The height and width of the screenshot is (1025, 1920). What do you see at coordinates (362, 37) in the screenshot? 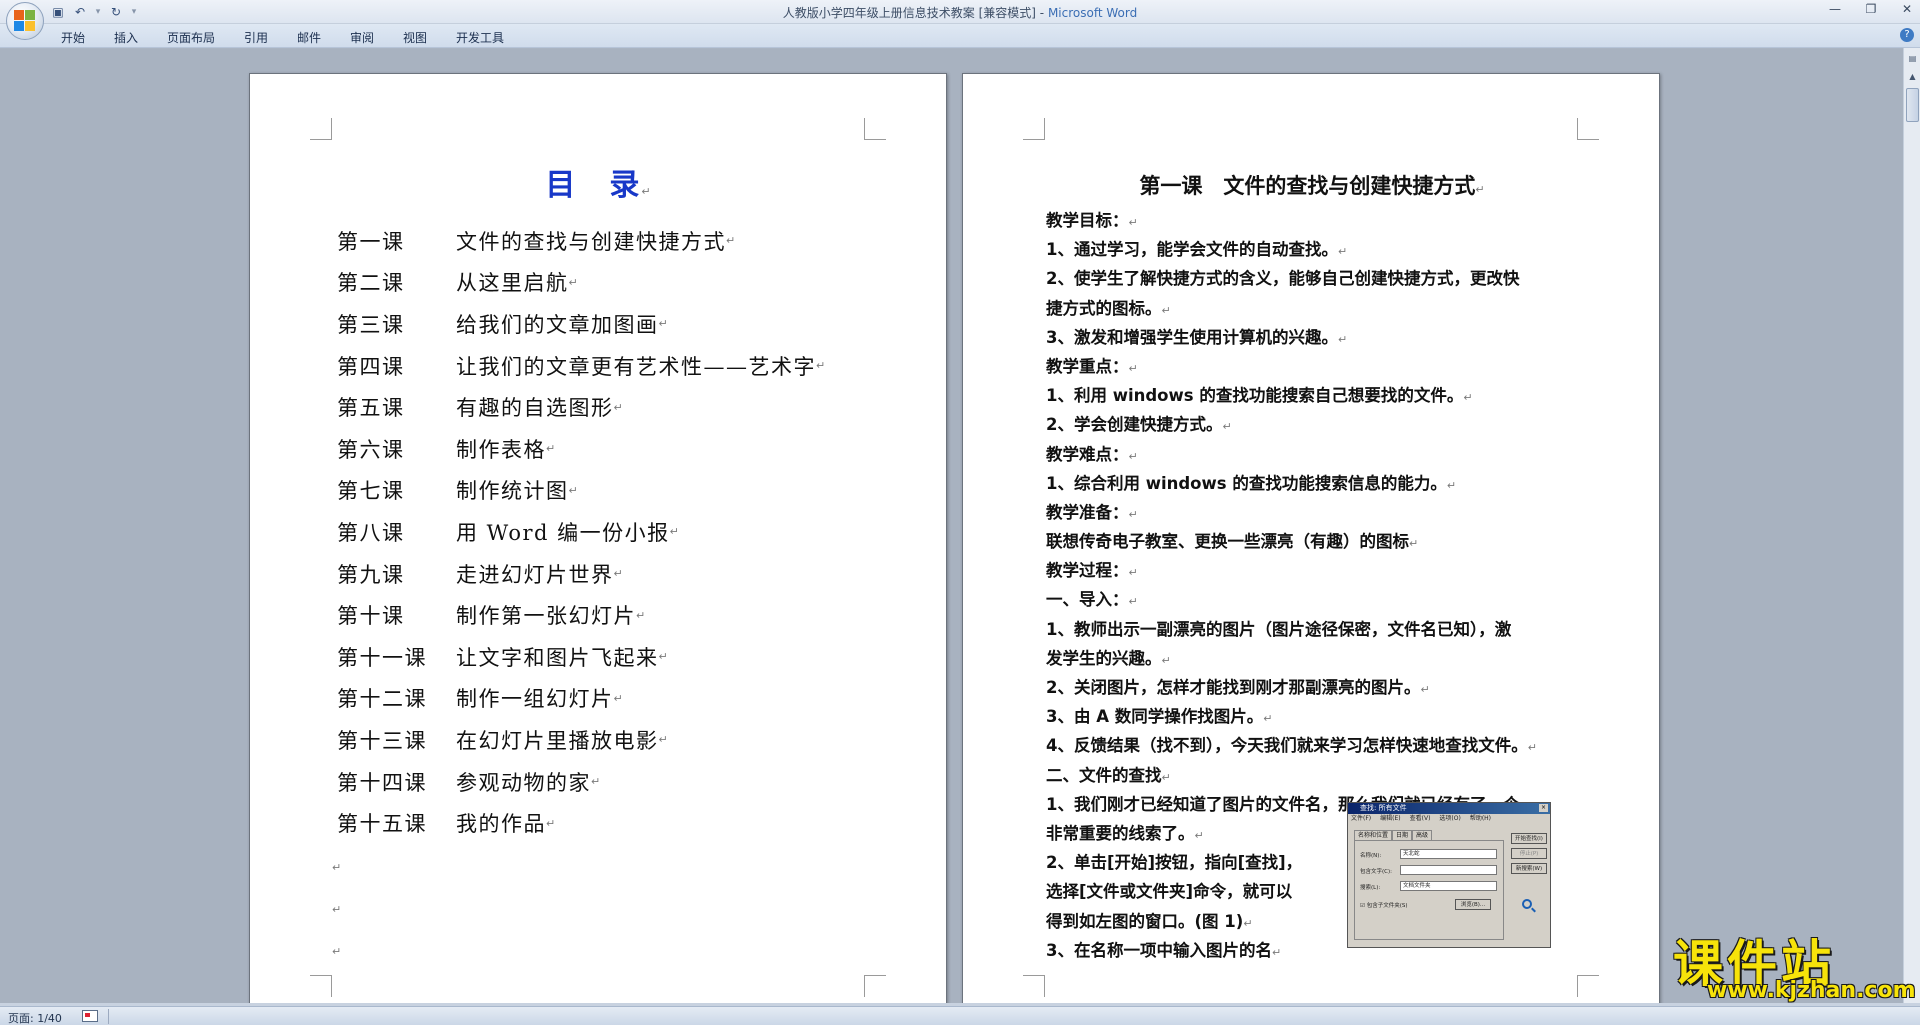
I see `tab-review: 审阅` at bounding box center [362, 37].